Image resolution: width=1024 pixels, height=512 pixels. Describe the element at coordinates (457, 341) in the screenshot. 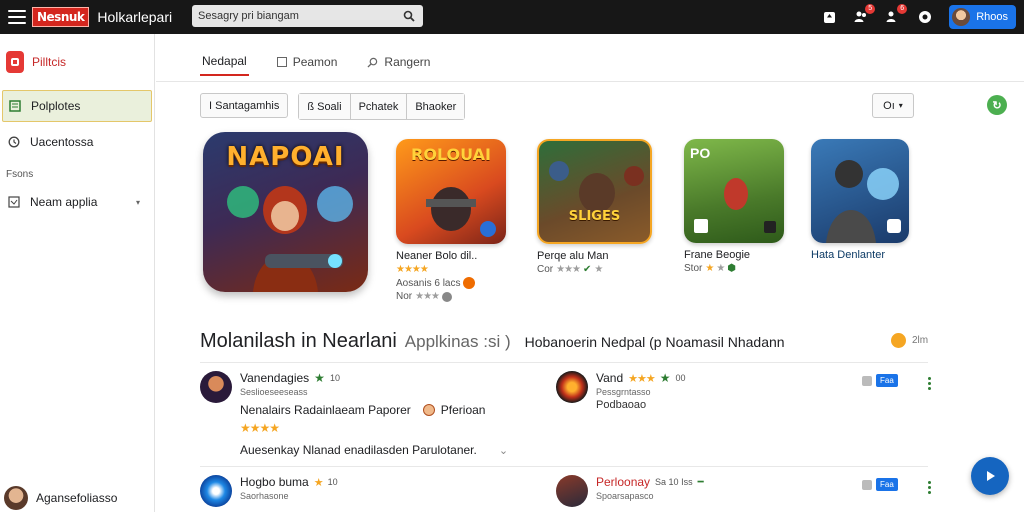

I see `section-subtitle: Applkinas :si )` at that location.